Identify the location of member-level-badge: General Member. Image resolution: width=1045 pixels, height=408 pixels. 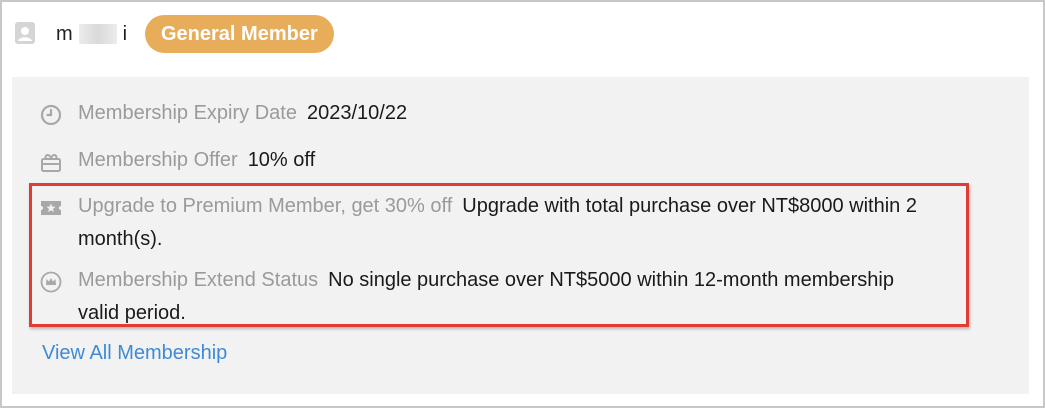
(239, 34).